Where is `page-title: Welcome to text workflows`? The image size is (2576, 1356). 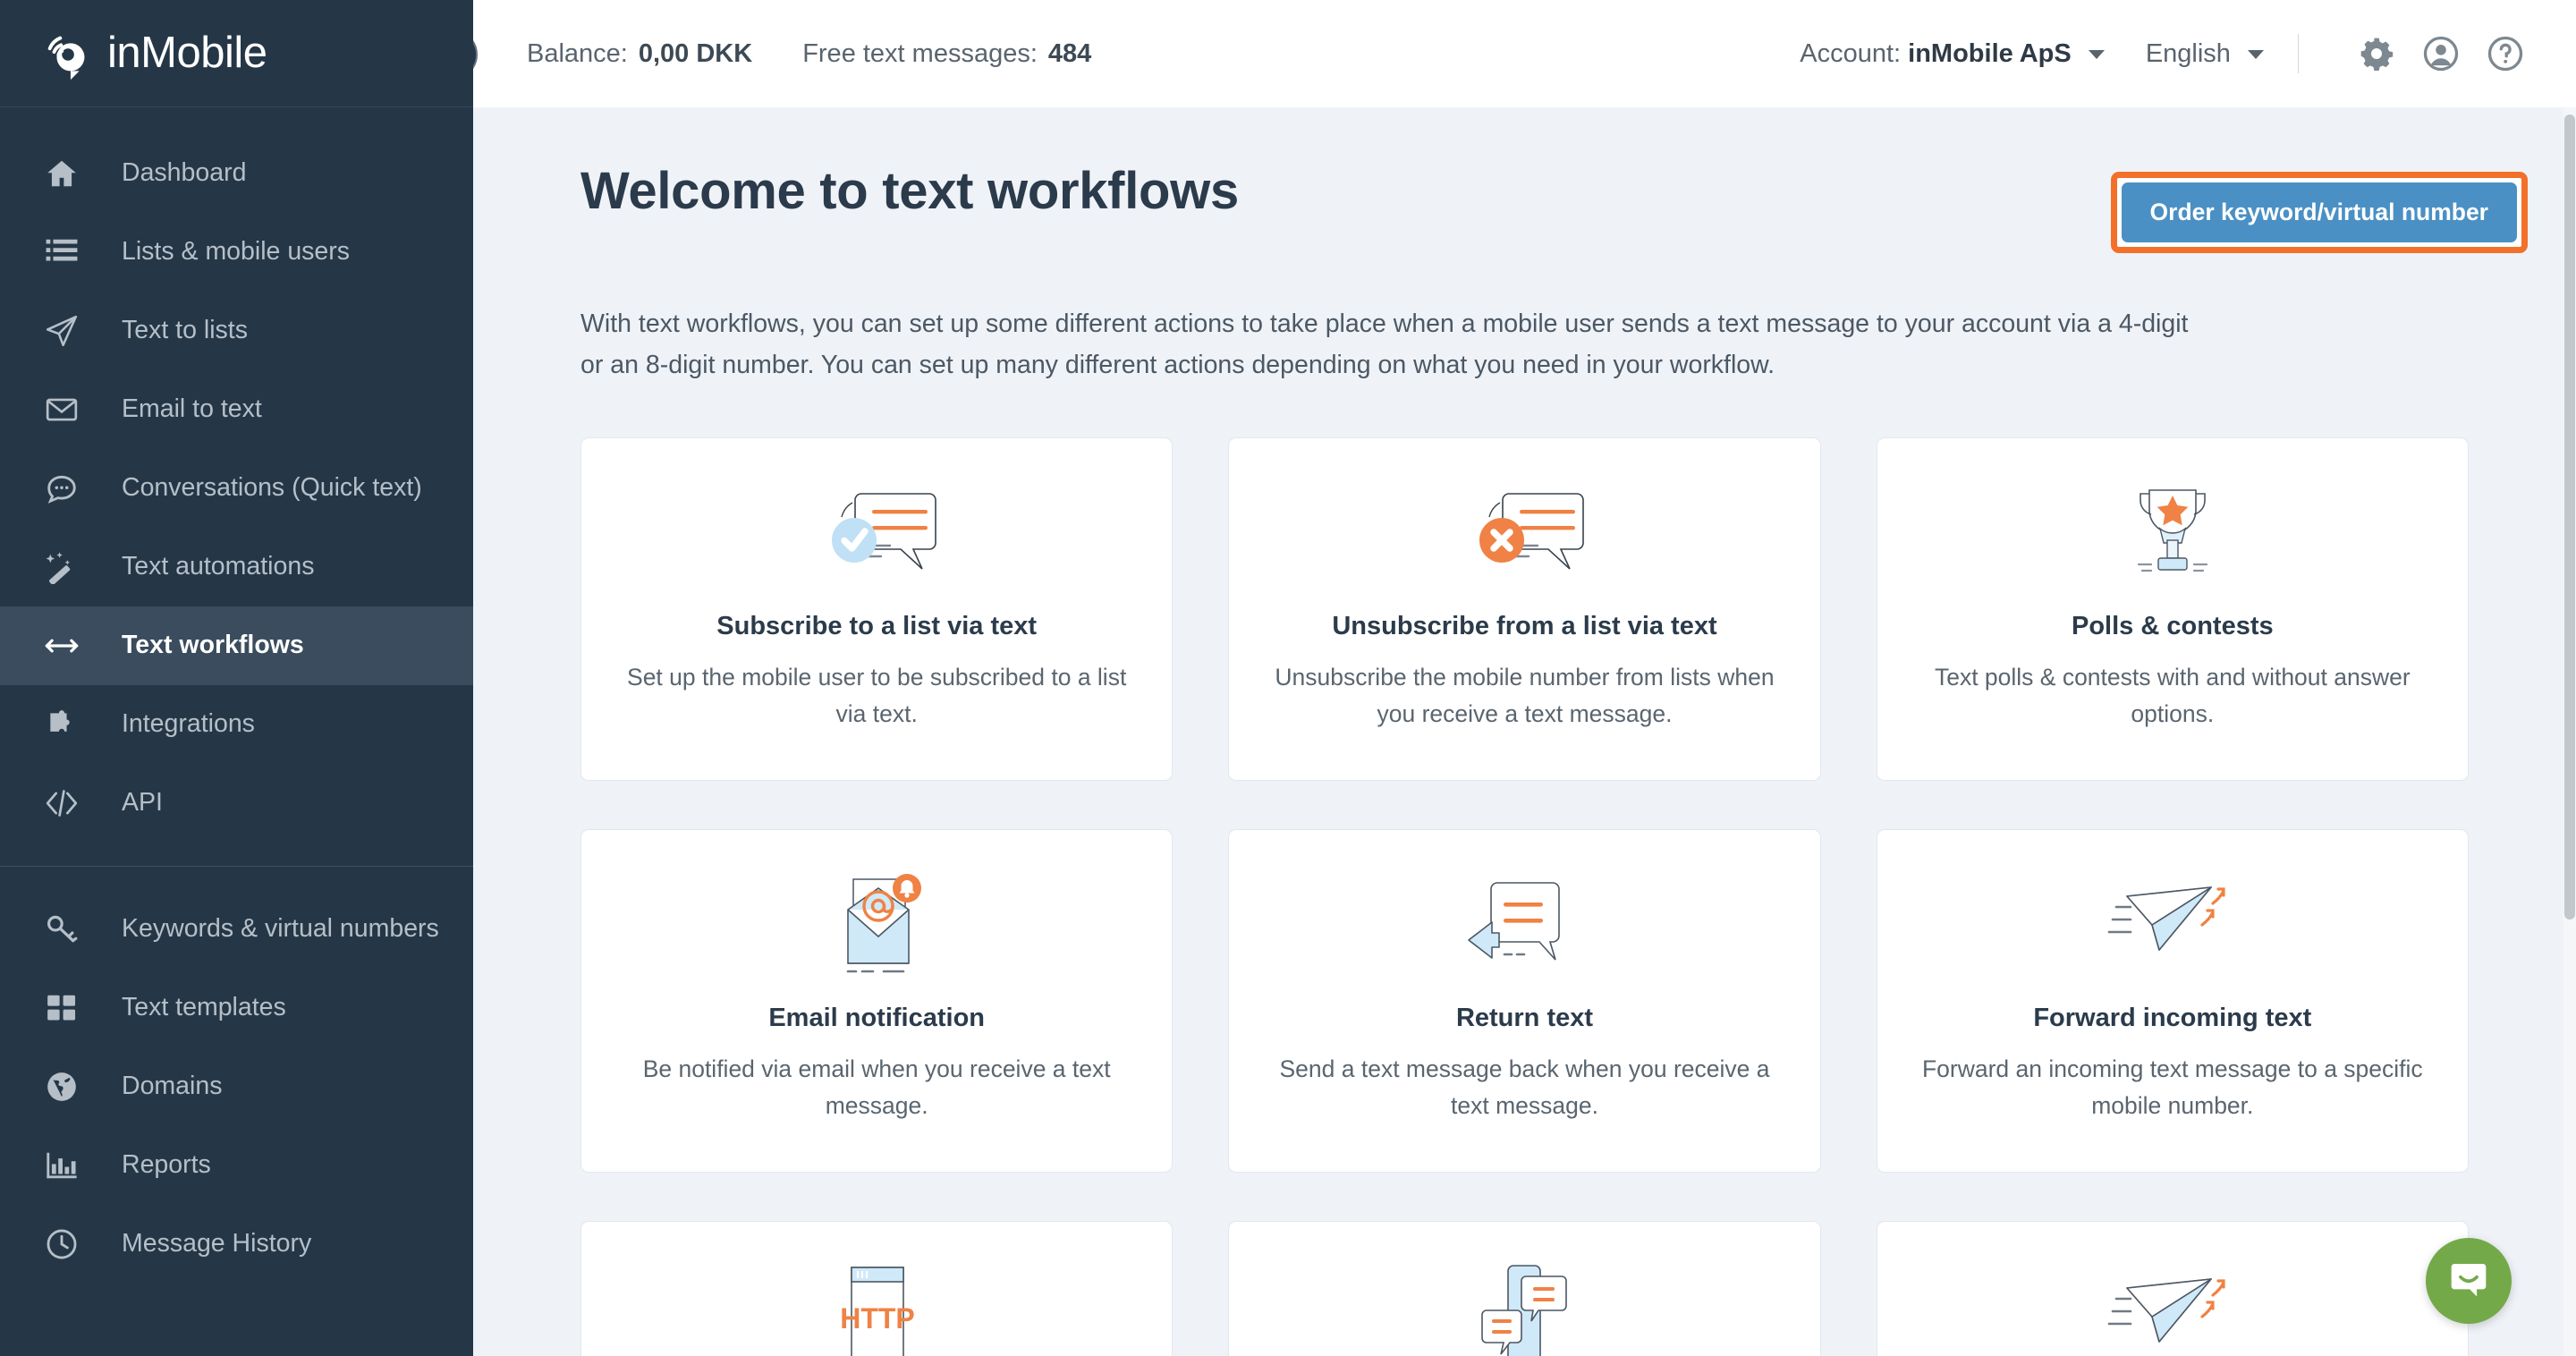 page-title: Welcome to text workflows is located at coordinates (909, 191).